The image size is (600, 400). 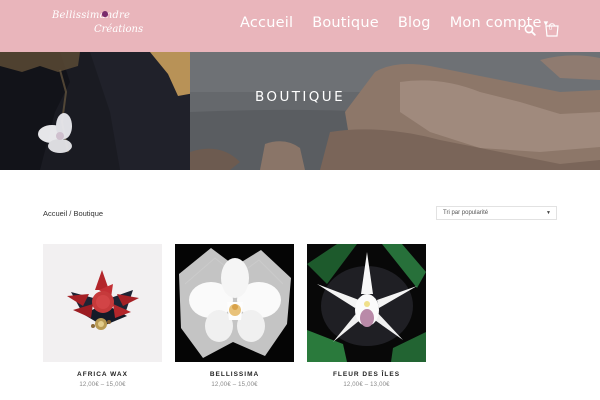 I want to click on cart-count-badge: 0, so click(x=550, y=29).